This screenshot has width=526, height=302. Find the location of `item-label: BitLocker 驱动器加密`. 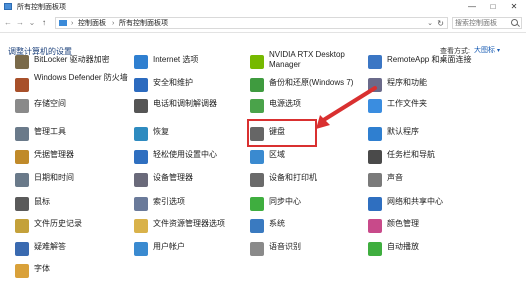

item-label: BitLocker 驱动器加密 is located at coordinates (72, 59).